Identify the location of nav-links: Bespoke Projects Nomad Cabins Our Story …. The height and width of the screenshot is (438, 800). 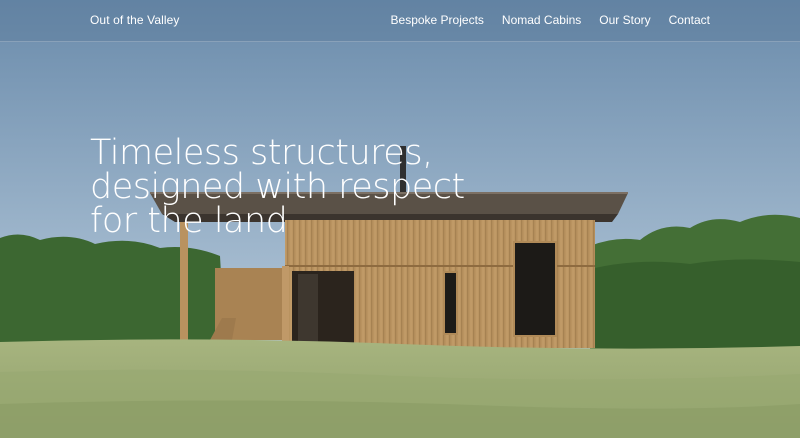
(550, 20).